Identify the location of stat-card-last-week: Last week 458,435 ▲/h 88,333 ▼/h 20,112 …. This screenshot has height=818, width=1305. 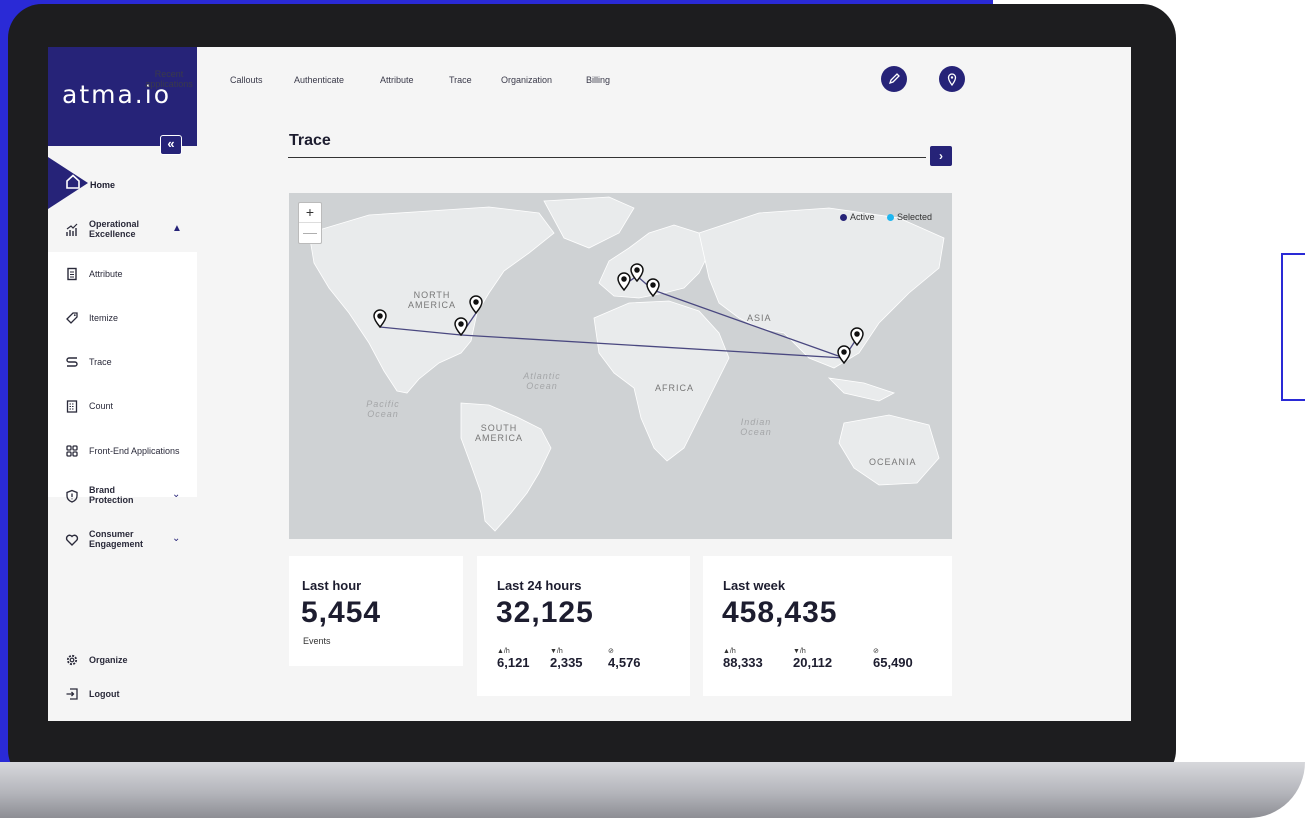
(827, 626).